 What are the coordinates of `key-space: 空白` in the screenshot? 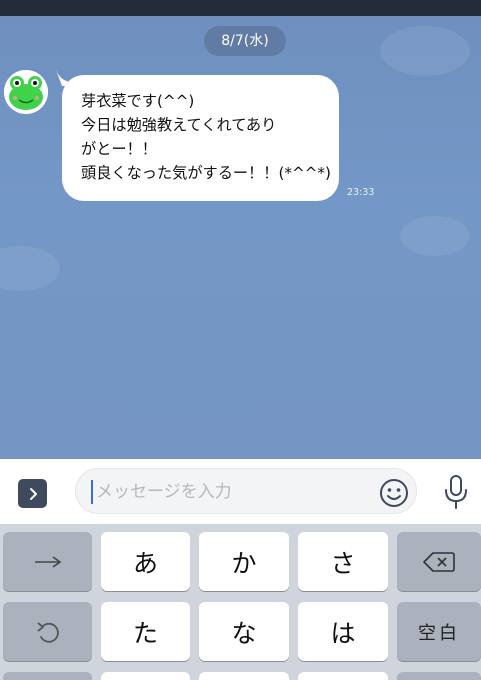 It's located at (439, 631).